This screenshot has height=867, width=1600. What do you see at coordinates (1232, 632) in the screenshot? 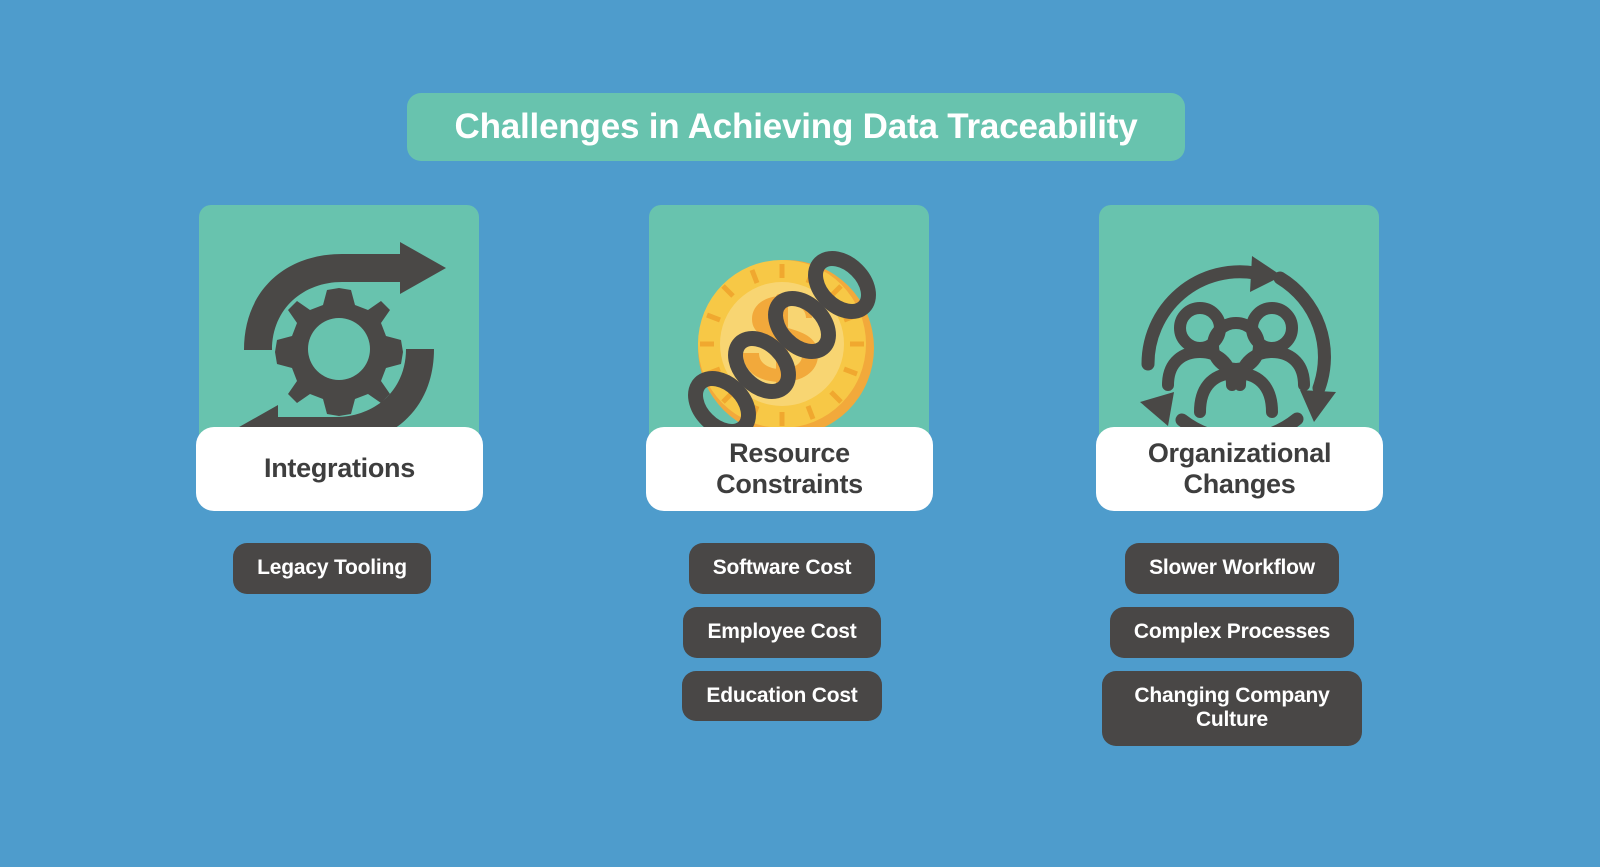
I see `pill-item: Complex Processes` at bounding box center [1232, 632].